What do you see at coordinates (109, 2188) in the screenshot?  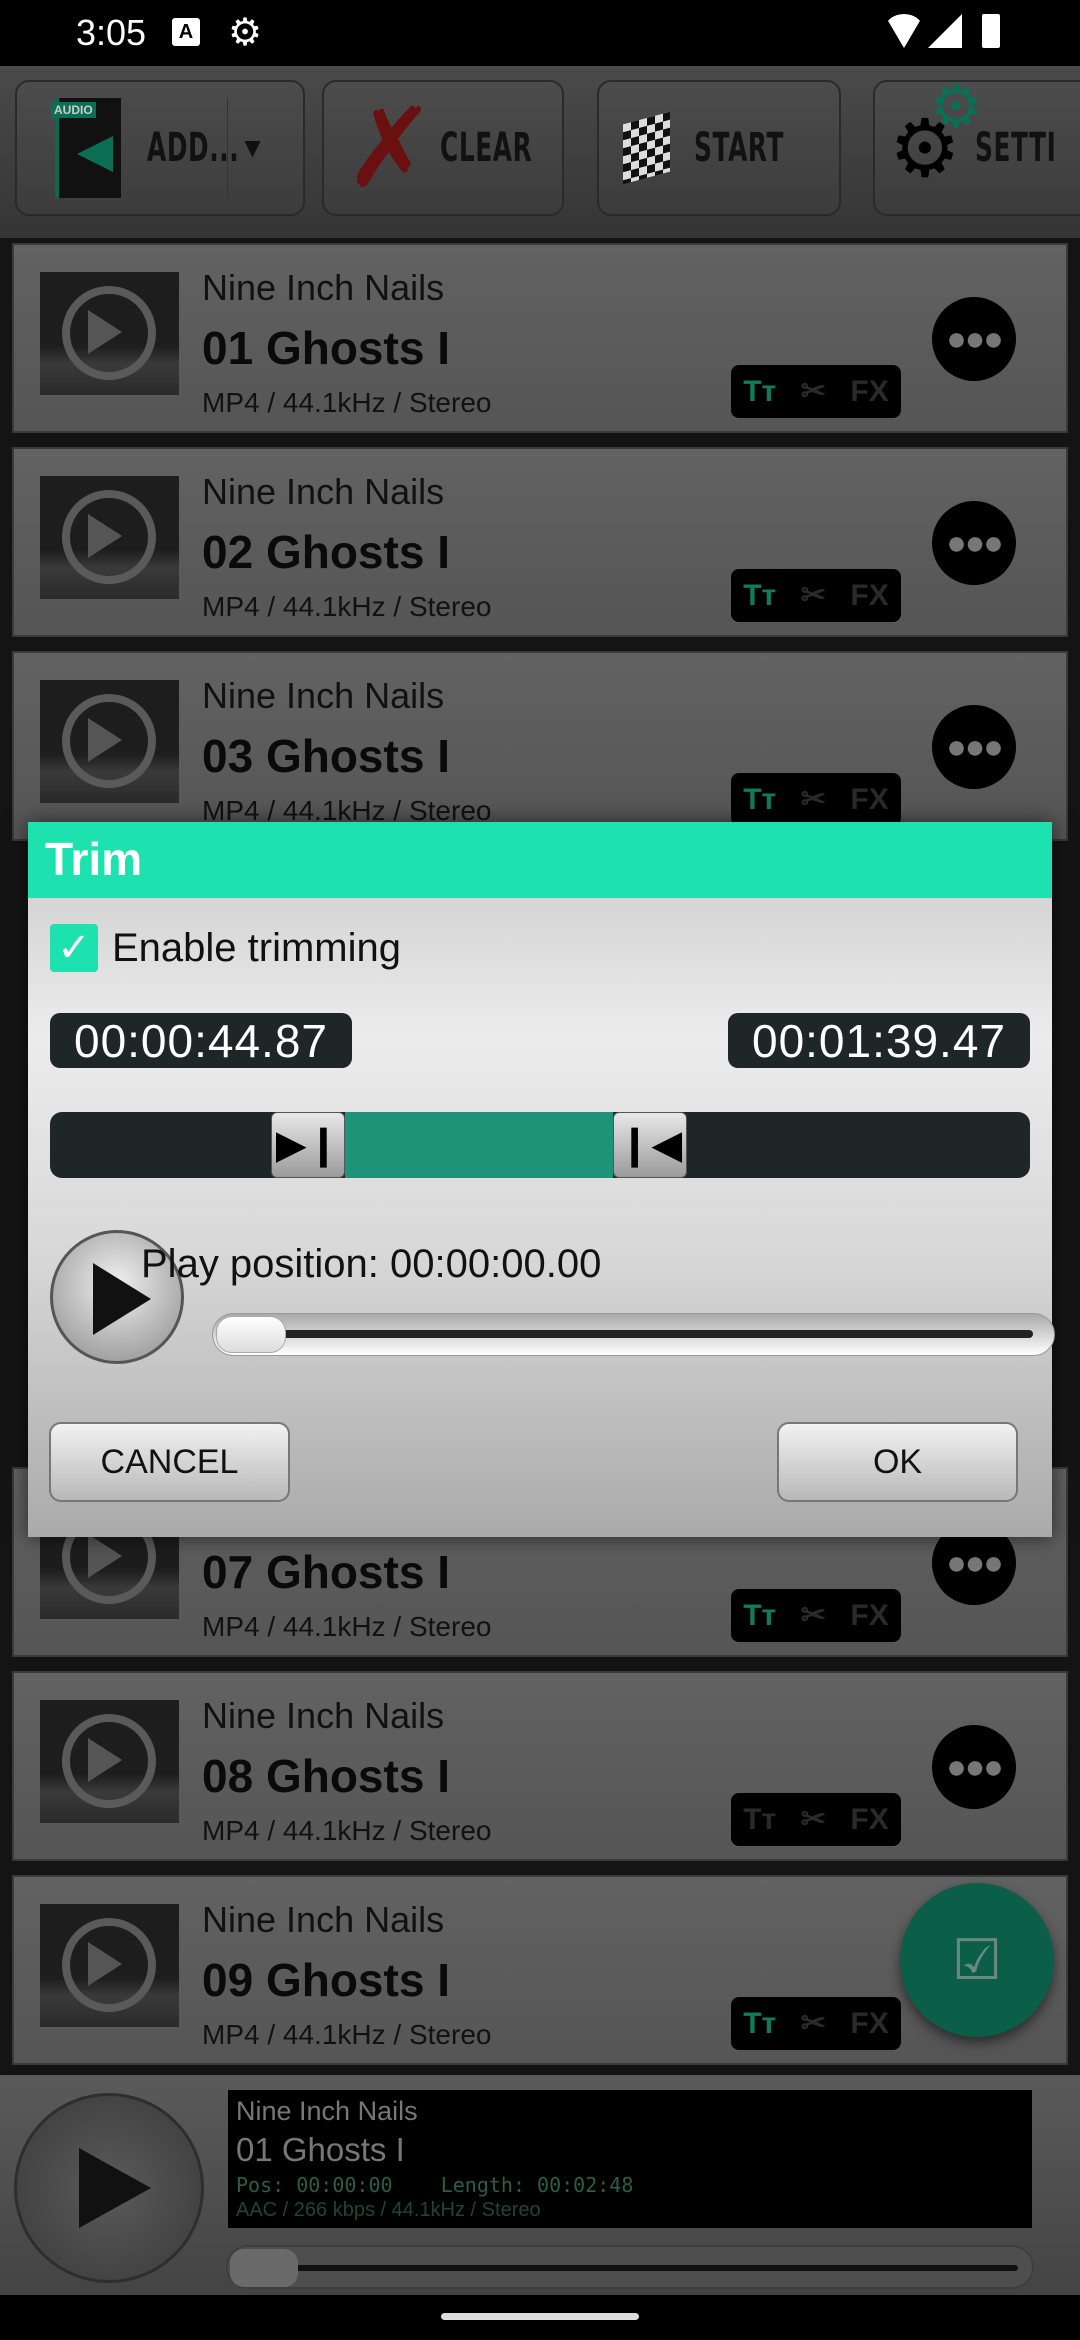 I see `player-play-button` at bounding box center [109, 2188].